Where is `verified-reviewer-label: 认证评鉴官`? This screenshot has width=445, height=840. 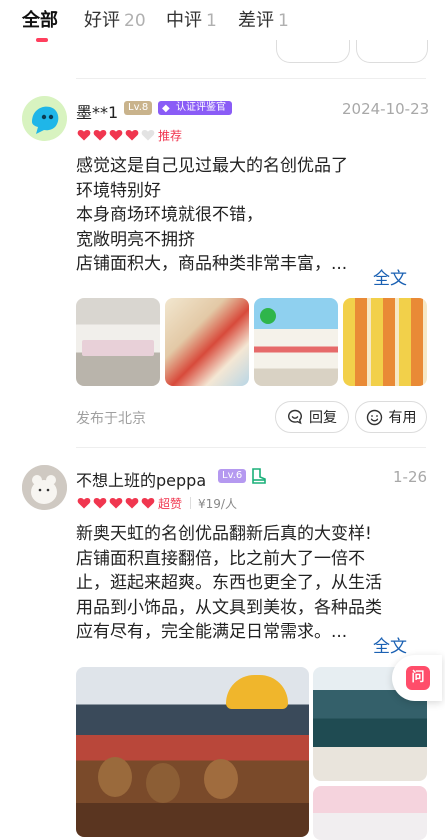 verified-reviewer-label: 认证评鉴官 is located at coordinates (201, 107).